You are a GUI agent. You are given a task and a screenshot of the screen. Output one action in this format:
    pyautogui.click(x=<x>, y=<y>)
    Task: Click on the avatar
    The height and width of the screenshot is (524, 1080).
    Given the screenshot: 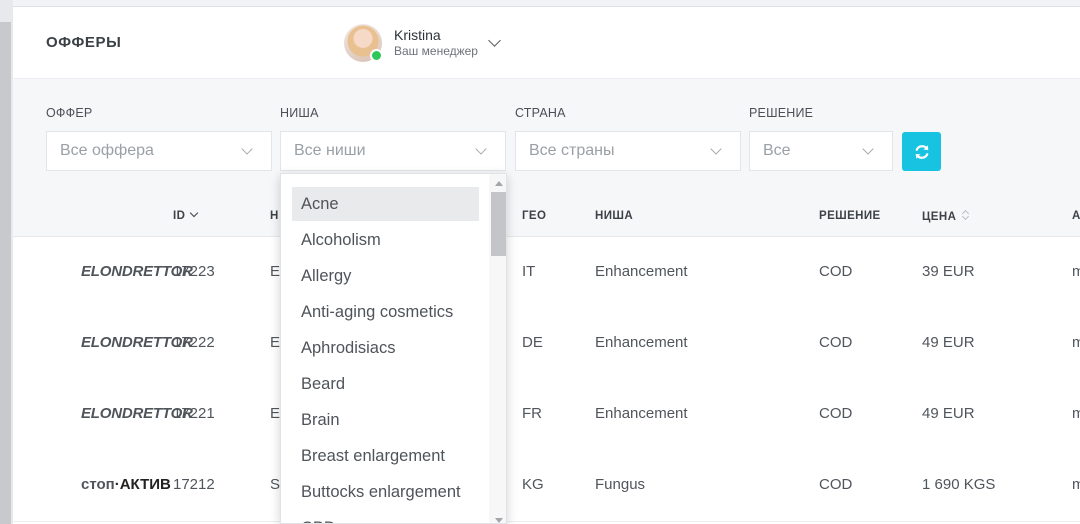 What is the action you would take?
    pyautogui.click(x=363, y=43)
    